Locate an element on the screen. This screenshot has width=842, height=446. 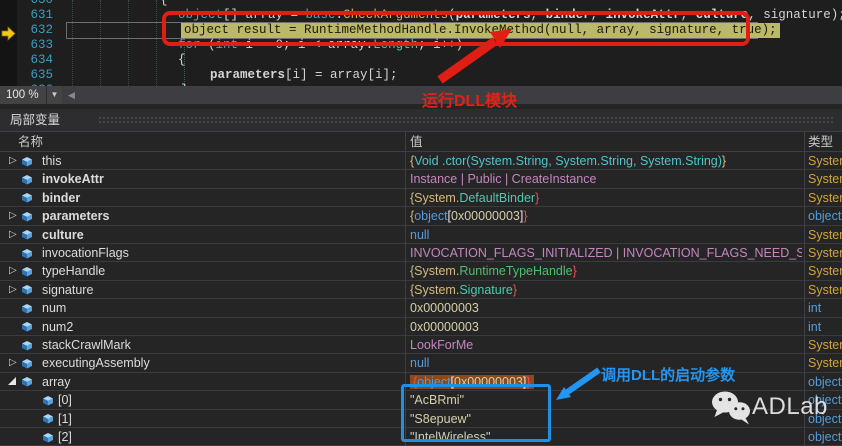
horizontal-scrollbar: ◀ is located at coordinates (452, 95).